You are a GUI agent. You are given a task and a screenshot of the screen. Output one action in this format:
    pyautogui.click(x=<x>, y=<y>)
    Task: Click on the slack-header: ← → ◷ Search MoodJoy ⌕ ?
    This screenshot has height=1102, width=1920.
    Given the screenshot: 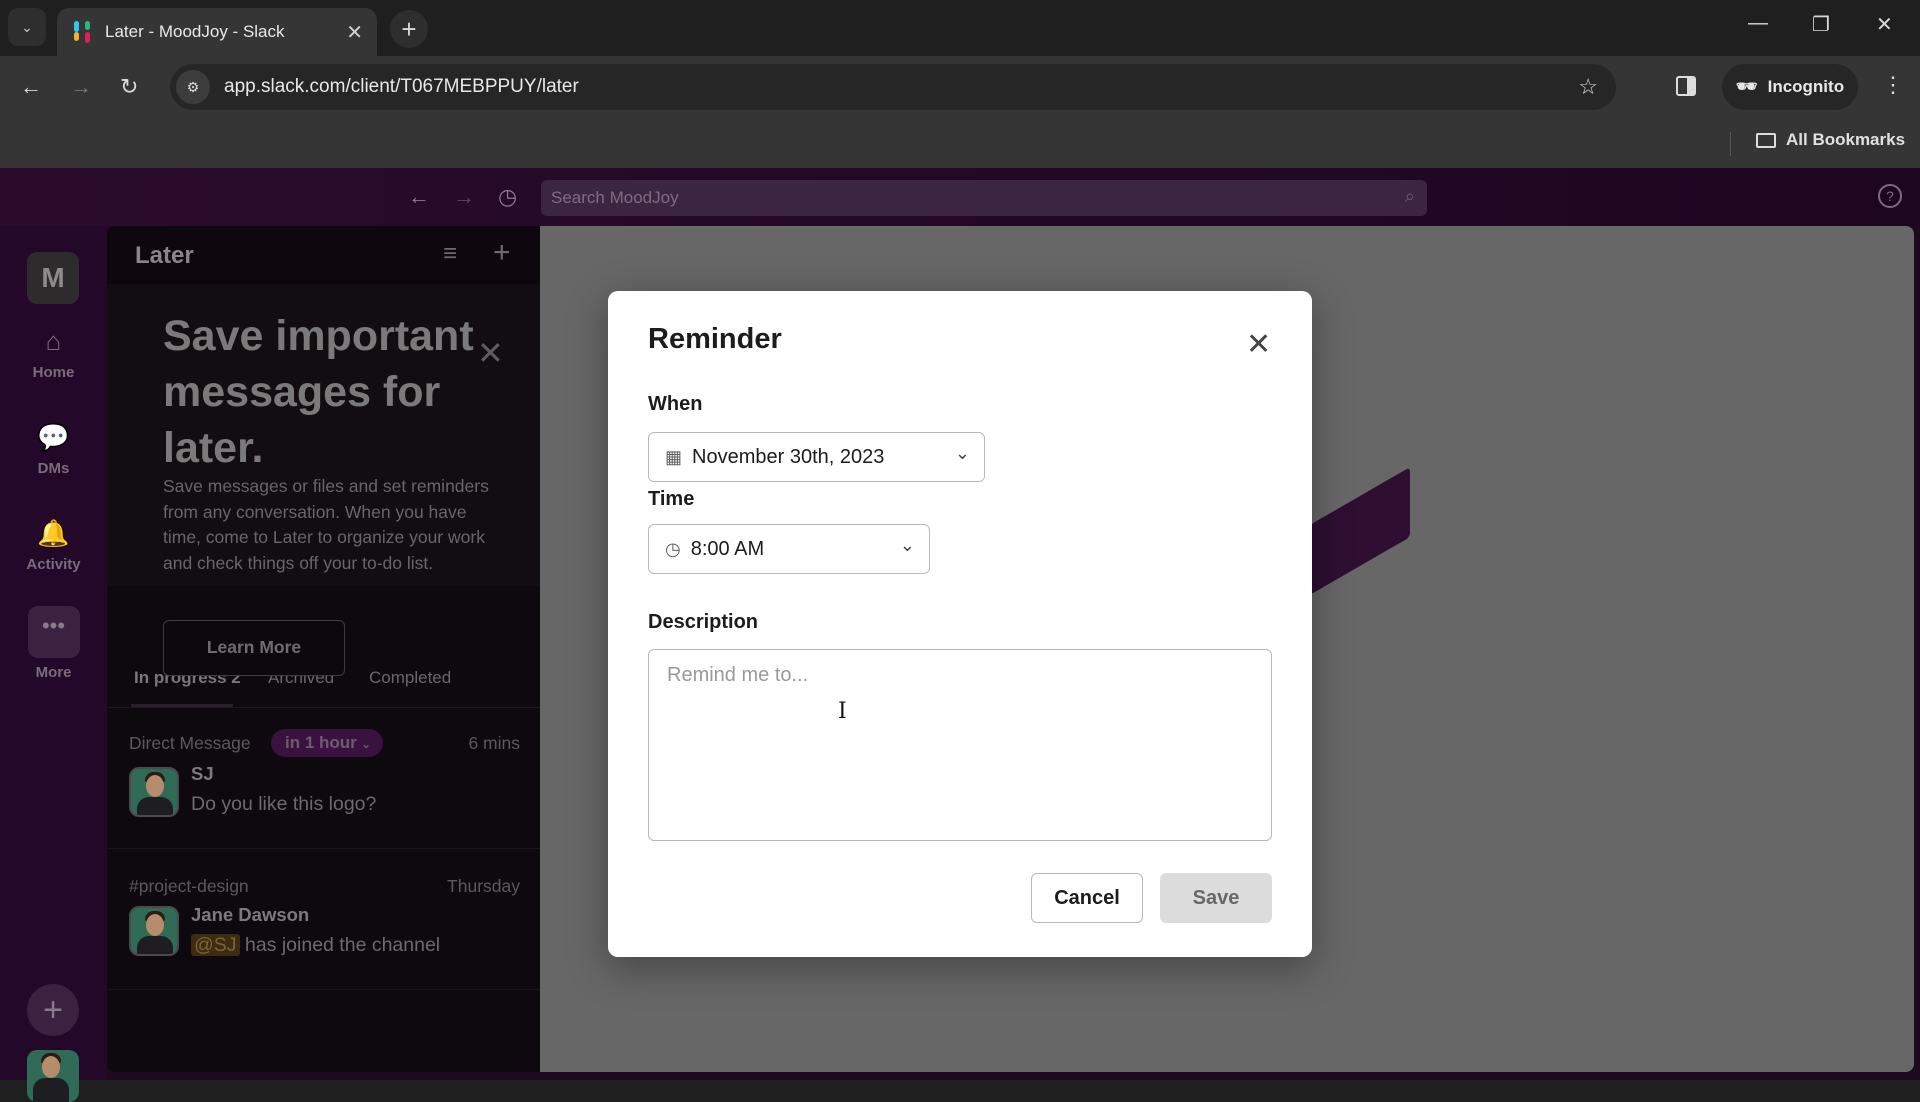 What is the action you would take?
    pyautogui.click(x=960, y=197)
    